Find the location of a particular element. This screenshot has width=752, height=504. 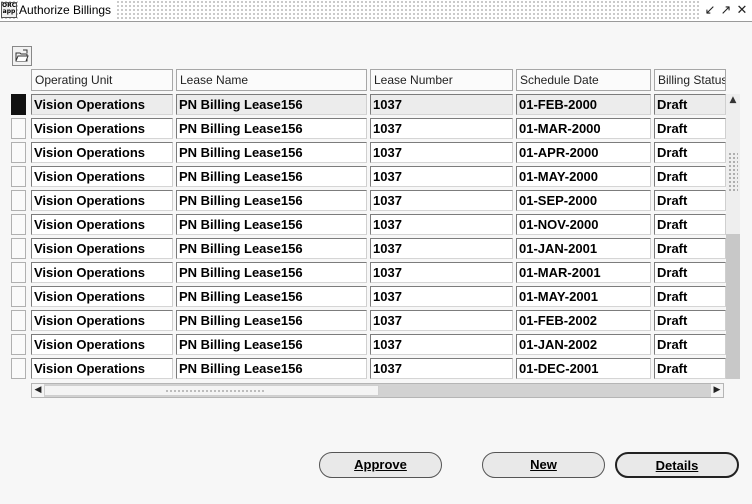

vertical-scrollbar: ▲ is located at coordinates (733, 236).